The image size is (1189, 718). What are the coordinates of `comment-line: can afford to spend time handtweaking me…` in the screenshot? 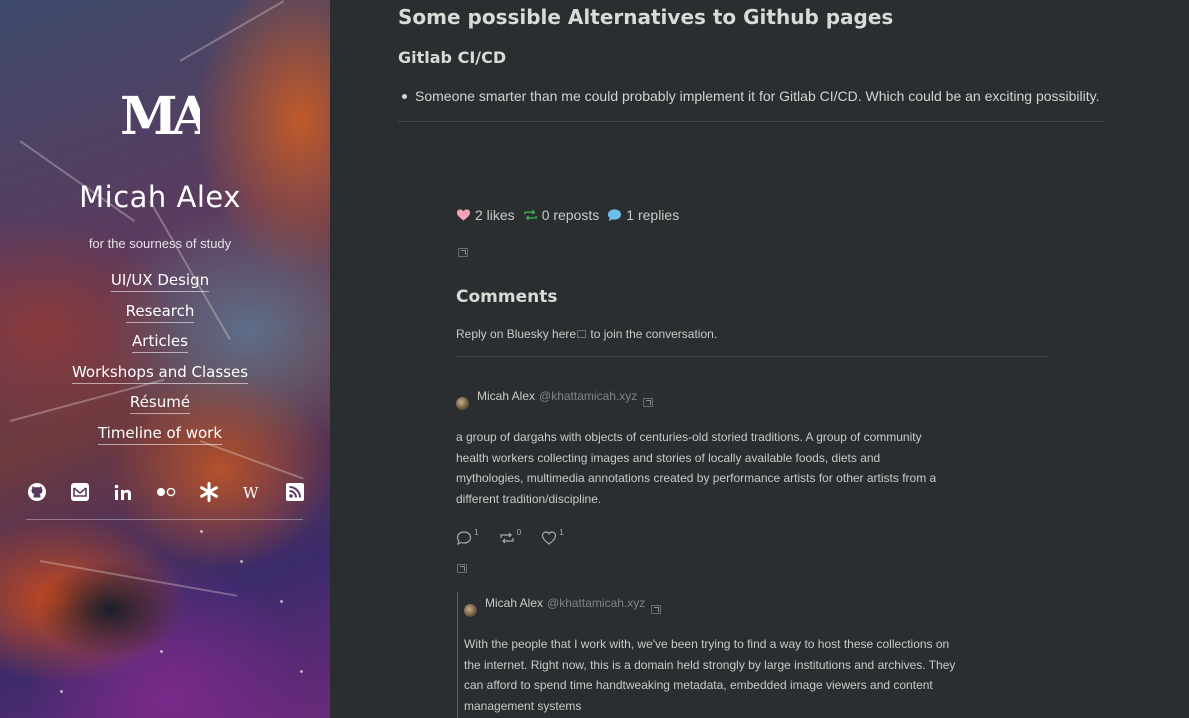 It's located at (698, 685).